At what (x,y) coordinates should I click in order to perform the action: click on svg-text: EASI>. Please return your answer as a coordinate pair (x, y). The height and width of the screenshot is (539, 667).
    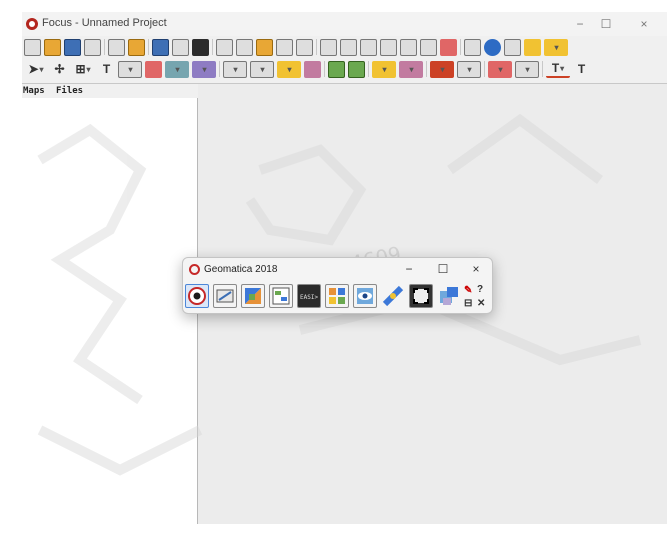
    Looking at the image, I should click on (309, 297).